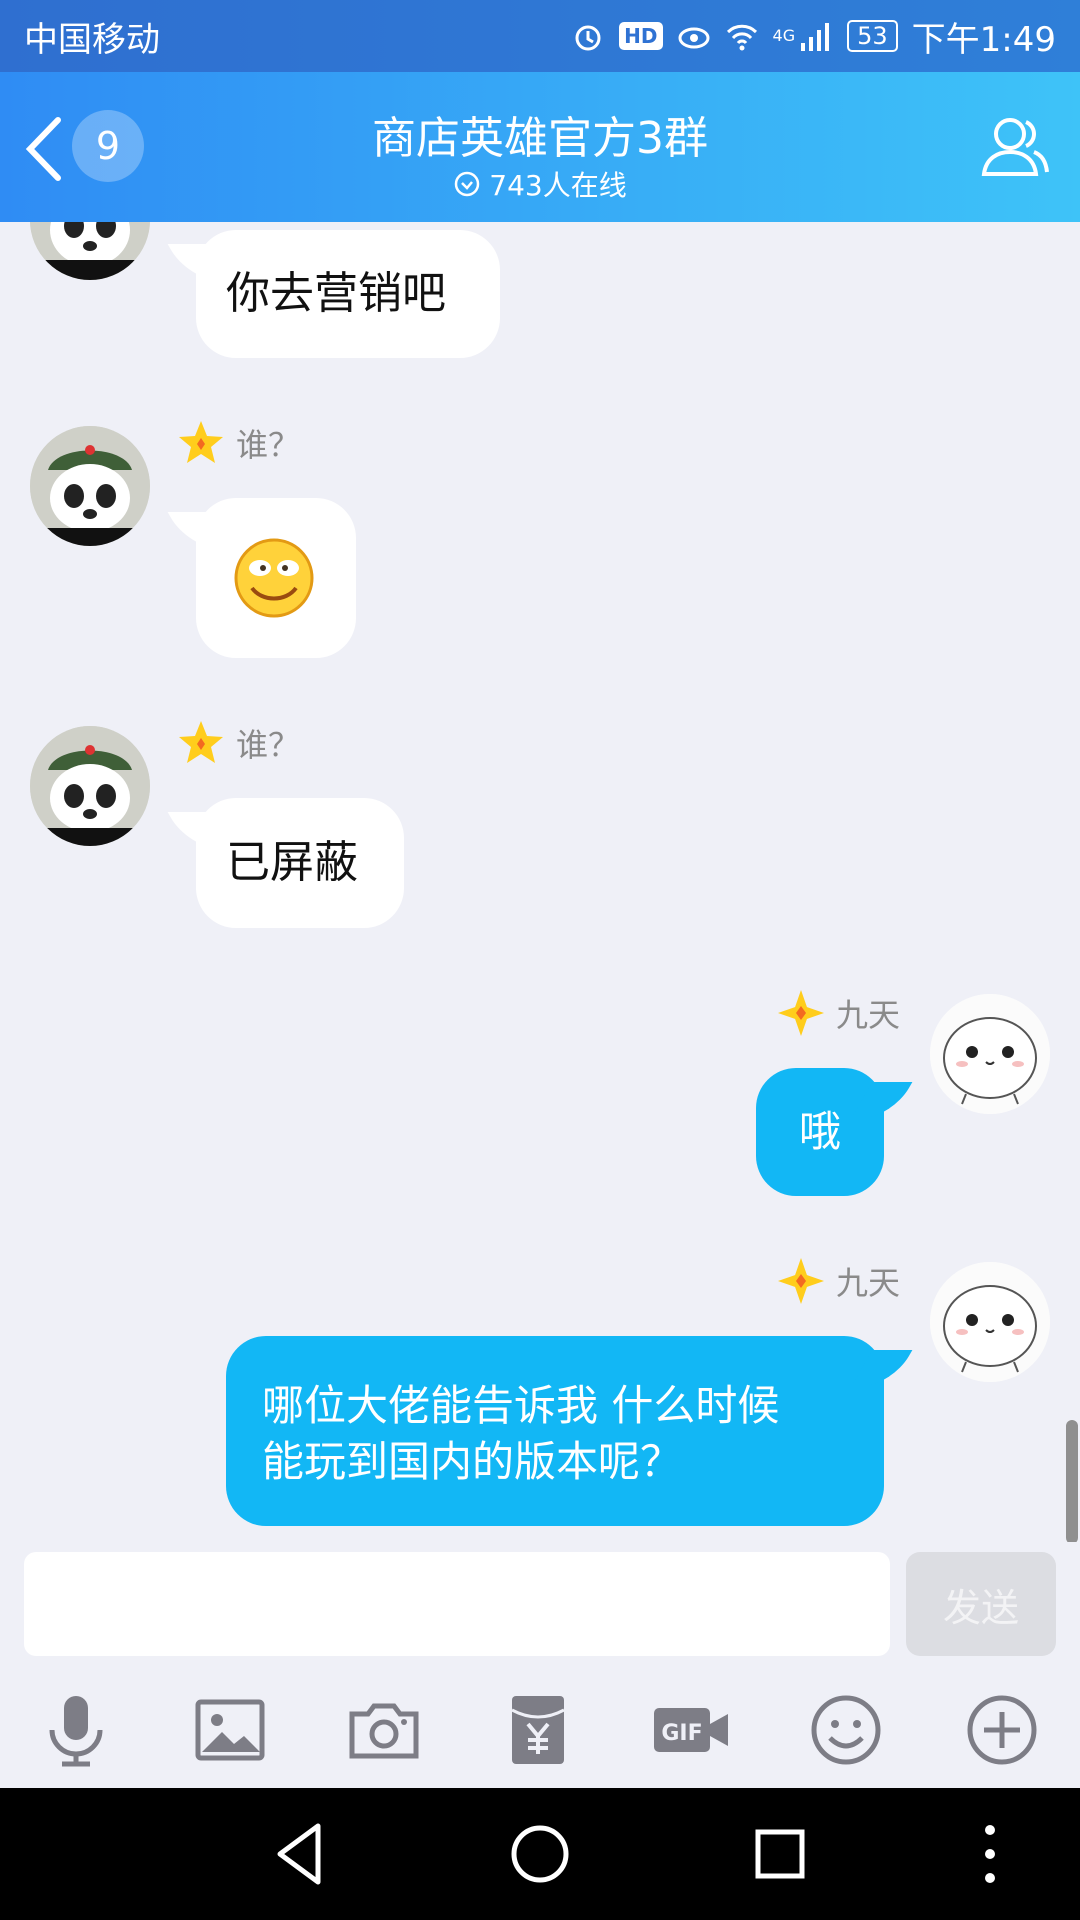 The width and height of the screenshot is (1080, 1920). Describe the element at coordinates (1002, 1730) in the screenshot. I see `plus-icon` at that location.